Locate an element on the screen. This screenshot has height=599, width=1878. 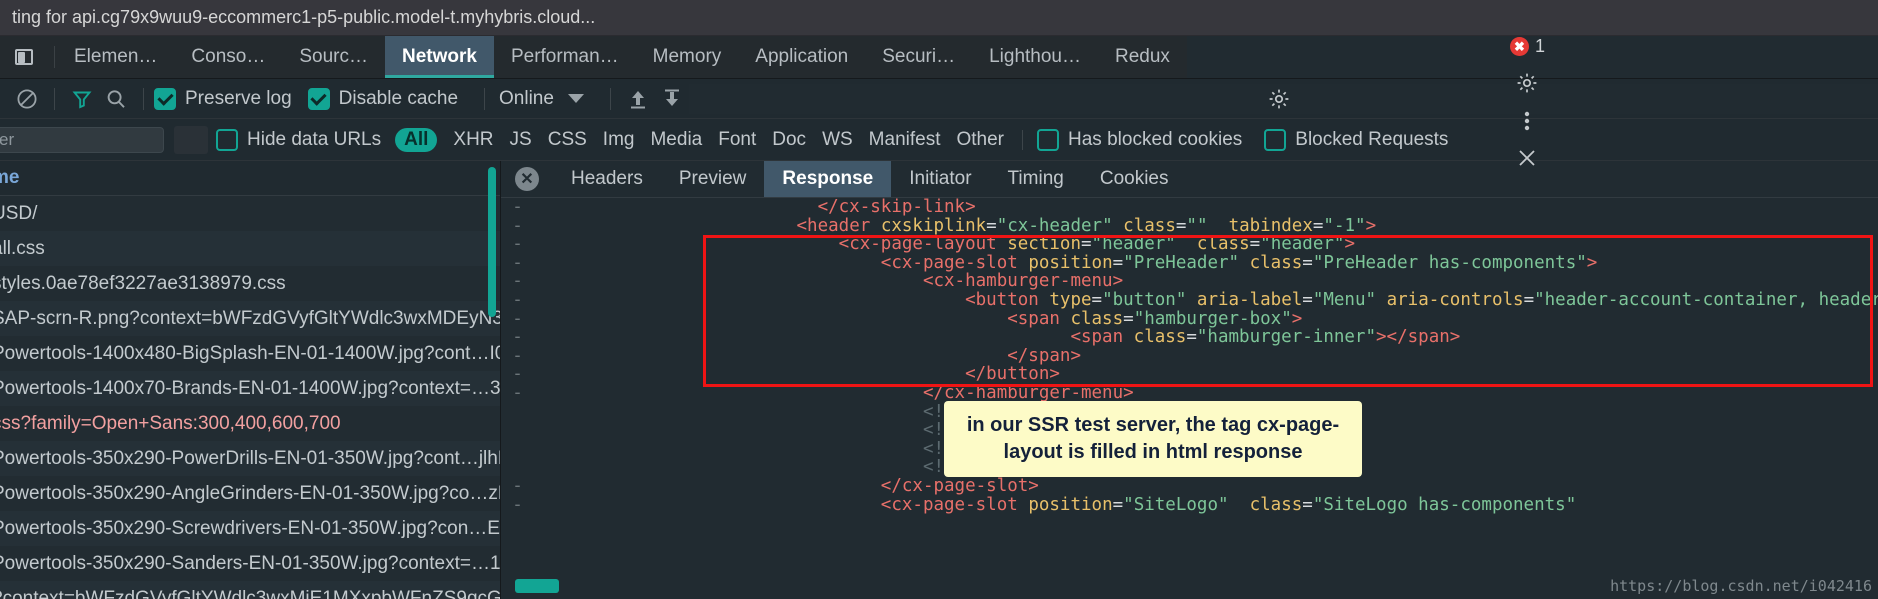
filter-type-img: Img is located at coordinates (619, 140).